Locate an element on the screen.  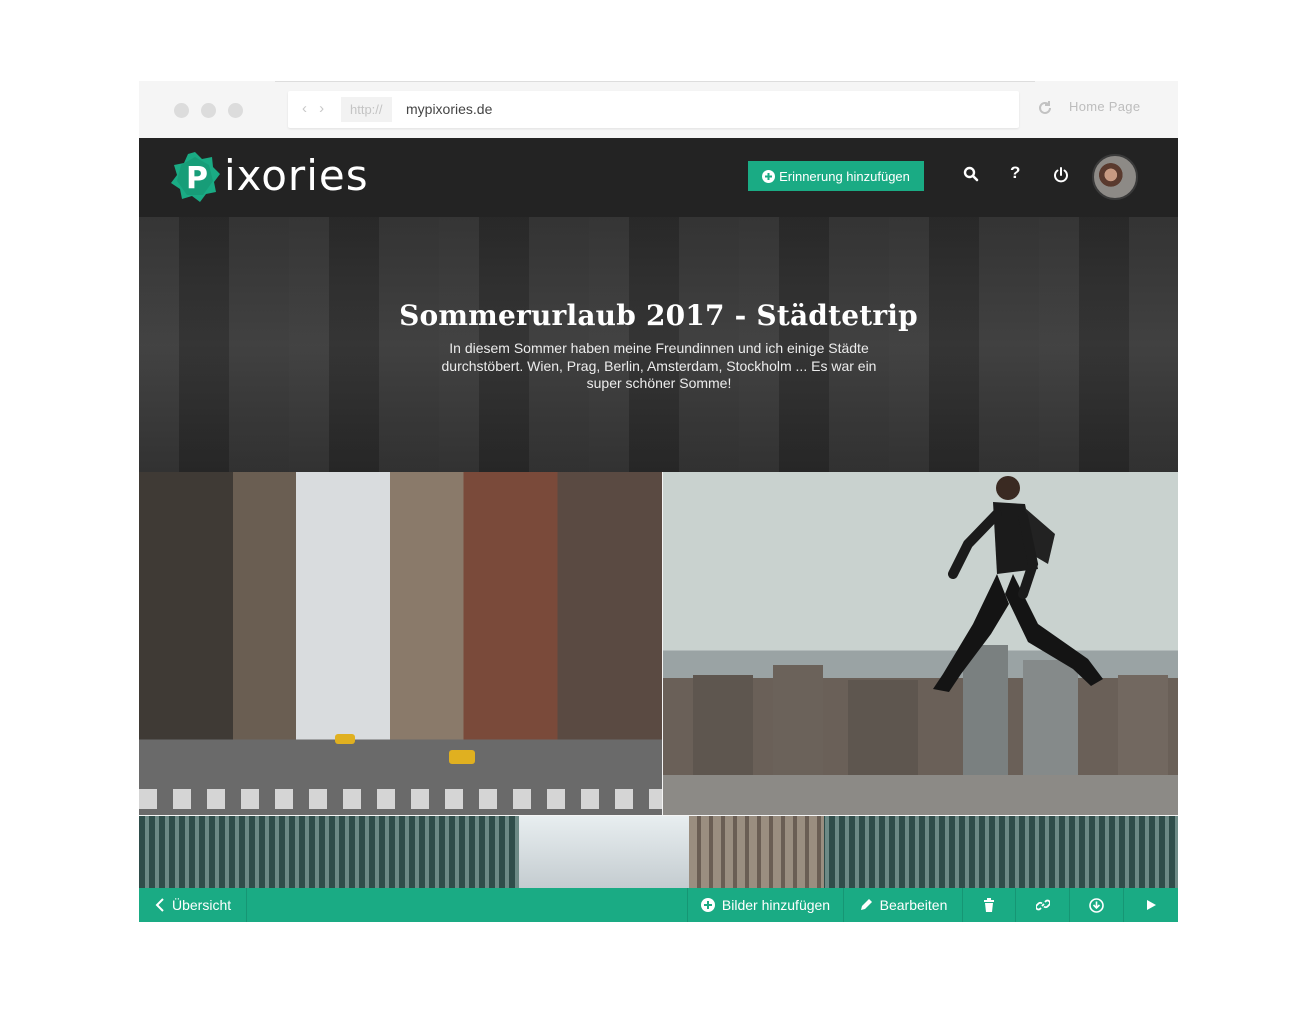
trash-icon is located at coordinates (989, 905).